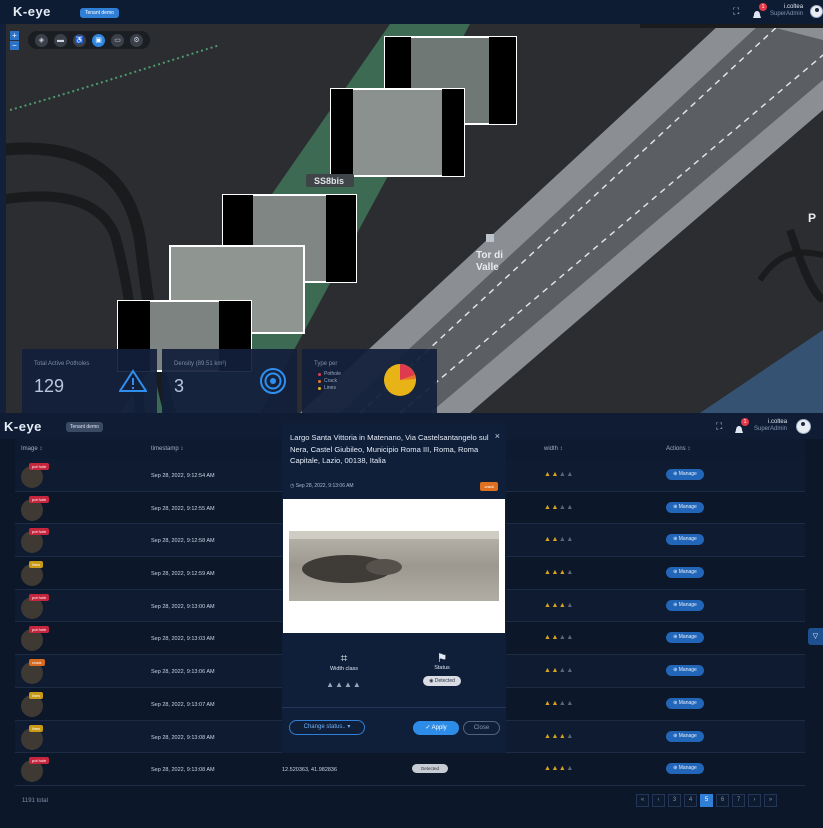  I want to click on type-label: Type per, so click(326, 364).